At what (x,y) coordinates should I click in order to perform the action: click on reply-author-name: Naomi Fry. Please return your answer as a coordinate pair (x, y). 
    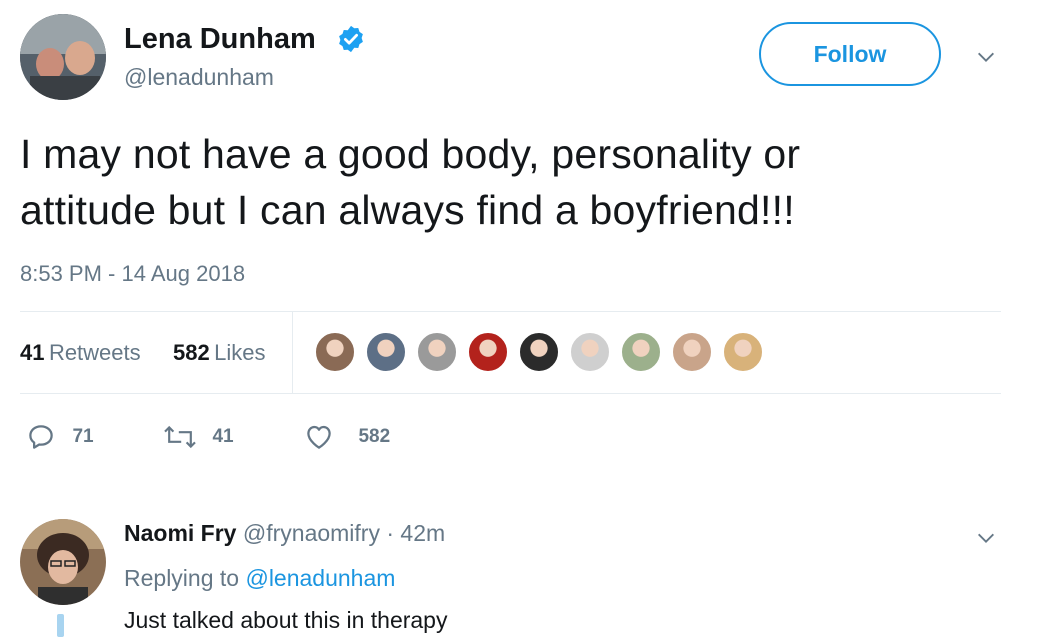
    Looking at the image, I should click on (180, 533).